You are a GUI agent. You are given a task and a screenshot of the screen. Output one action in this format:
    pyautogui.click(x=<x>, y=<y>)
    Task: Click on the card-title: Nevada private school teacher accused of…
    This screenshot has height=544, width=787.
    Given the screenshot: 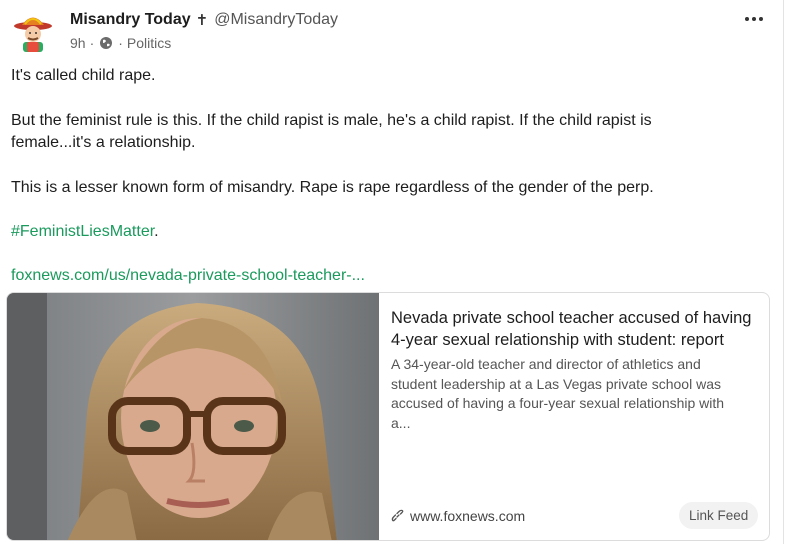 What is the action you would take?
    pyautogui.click(x=576, y=329)
    